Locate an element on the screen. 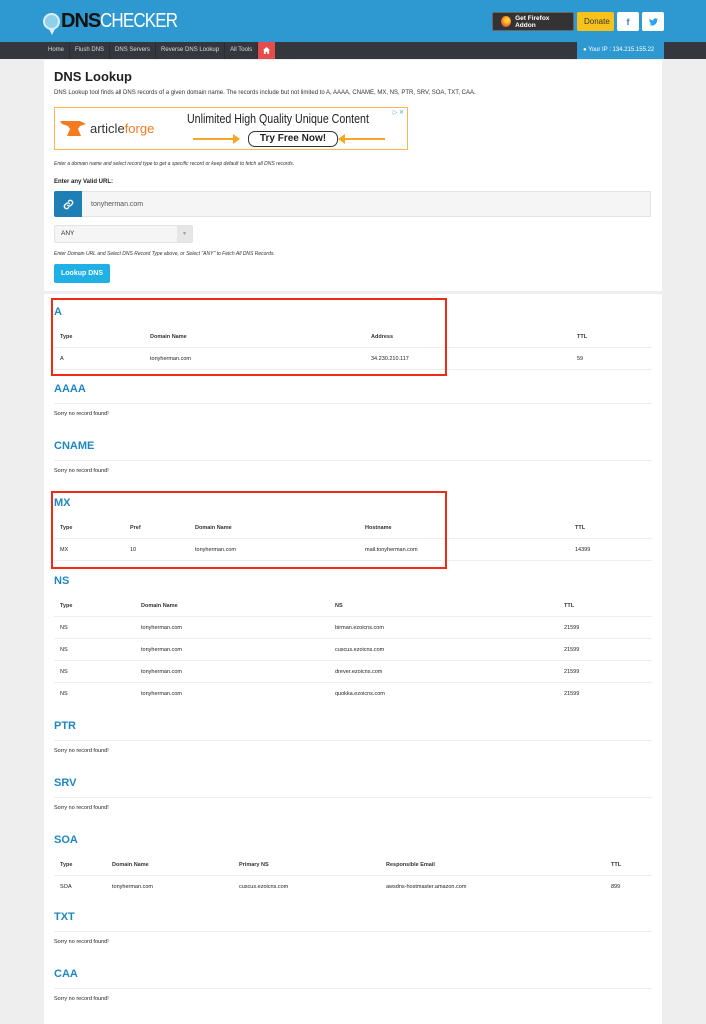  cell-ns: birman.ezoicns.com is located at coordinates (359, 628).